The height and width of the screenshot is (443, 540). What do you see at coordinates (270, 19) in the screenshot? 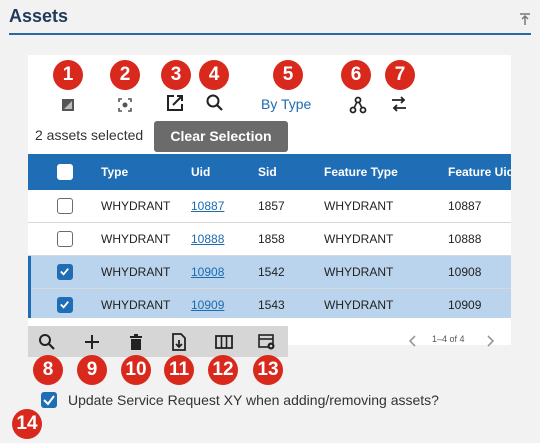
I see `assets-header: Assets` at bounding box center [270, 19].